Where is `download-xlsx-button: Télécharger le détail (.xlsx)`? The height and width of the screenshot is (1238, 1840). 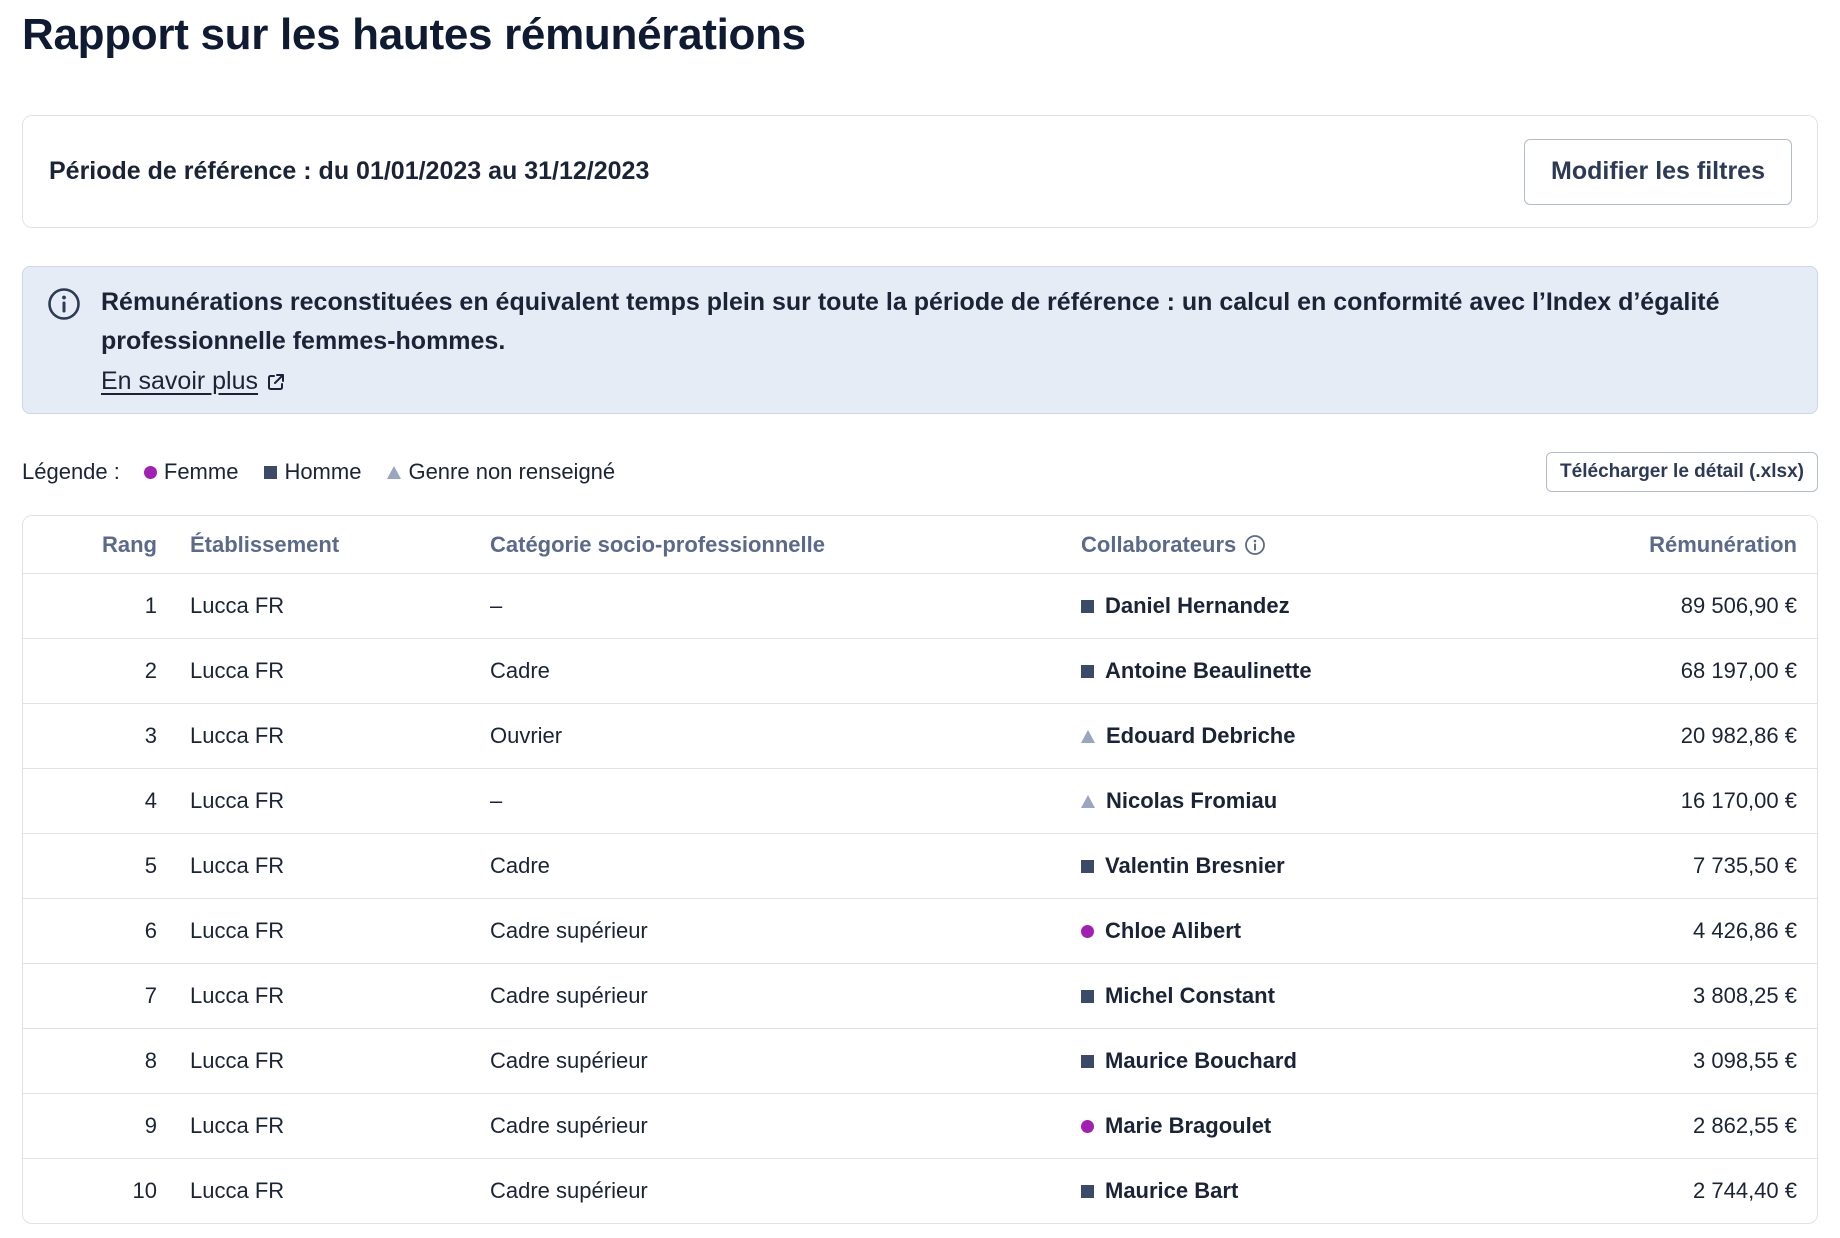 download-xlsx-button: Télécharger le détail (.xlsx) is located at coordinates (1682, 472).